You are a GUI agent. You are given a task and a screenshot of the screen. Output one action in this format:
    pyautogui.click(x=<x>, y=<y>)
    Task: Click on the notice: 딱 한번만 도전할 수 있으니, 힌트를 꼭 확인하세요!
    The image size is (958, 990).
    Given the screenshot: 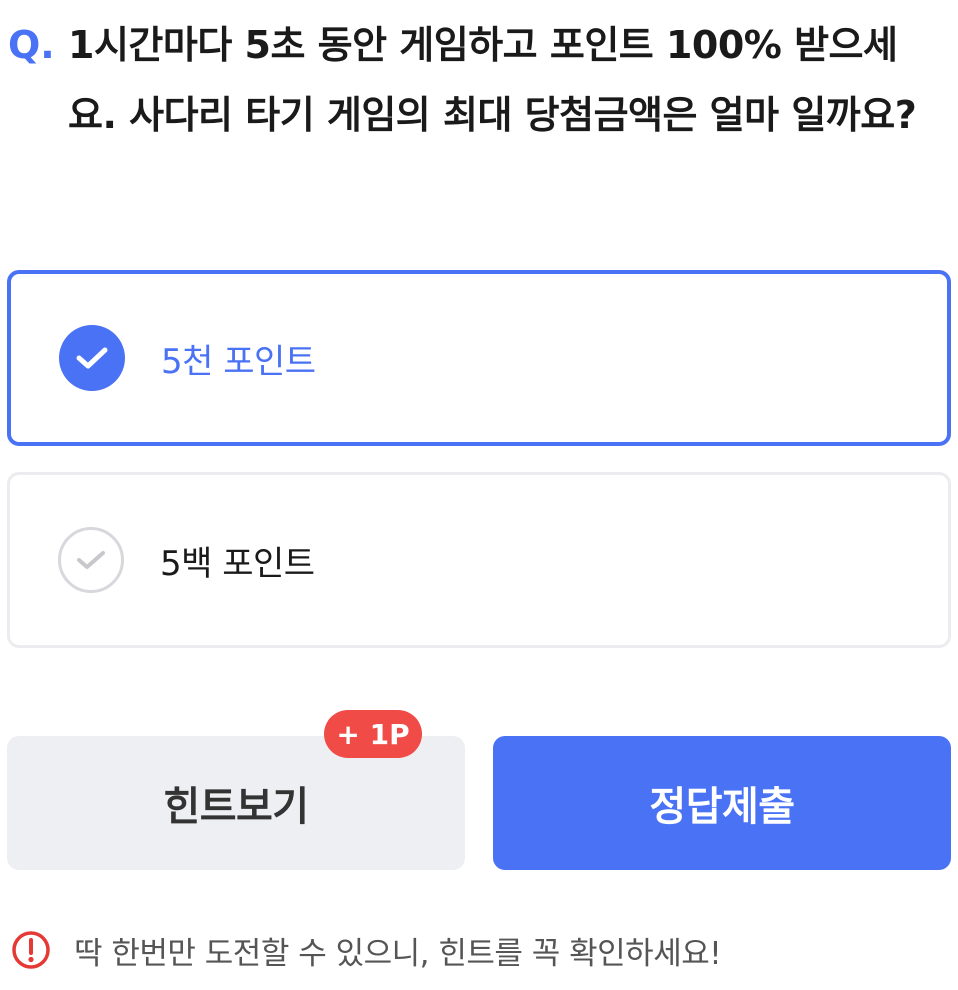 What is the action you would take?
    pyautogui.click(x=366, y=950)
    